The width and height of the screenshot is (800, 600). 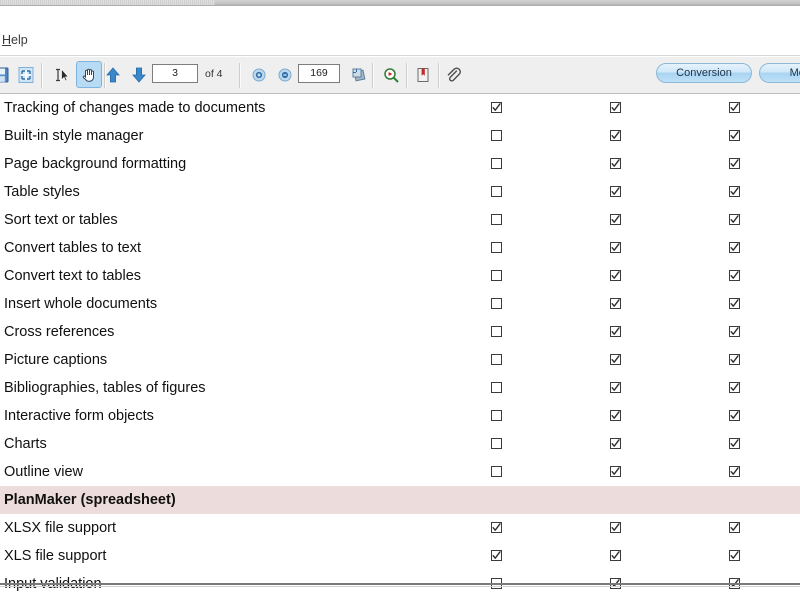 What do you see at coordinates (7, 74) in the screenshot?
I see `save-icon` at bounding box center [7, 74].